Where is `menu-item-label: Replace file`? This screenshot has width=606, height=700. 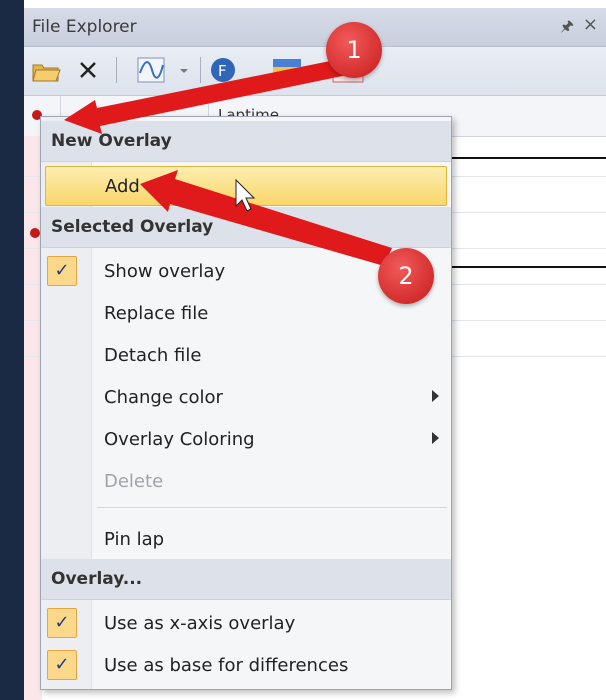 menu-item-label: Replace file is located at coordinates (156, 313).